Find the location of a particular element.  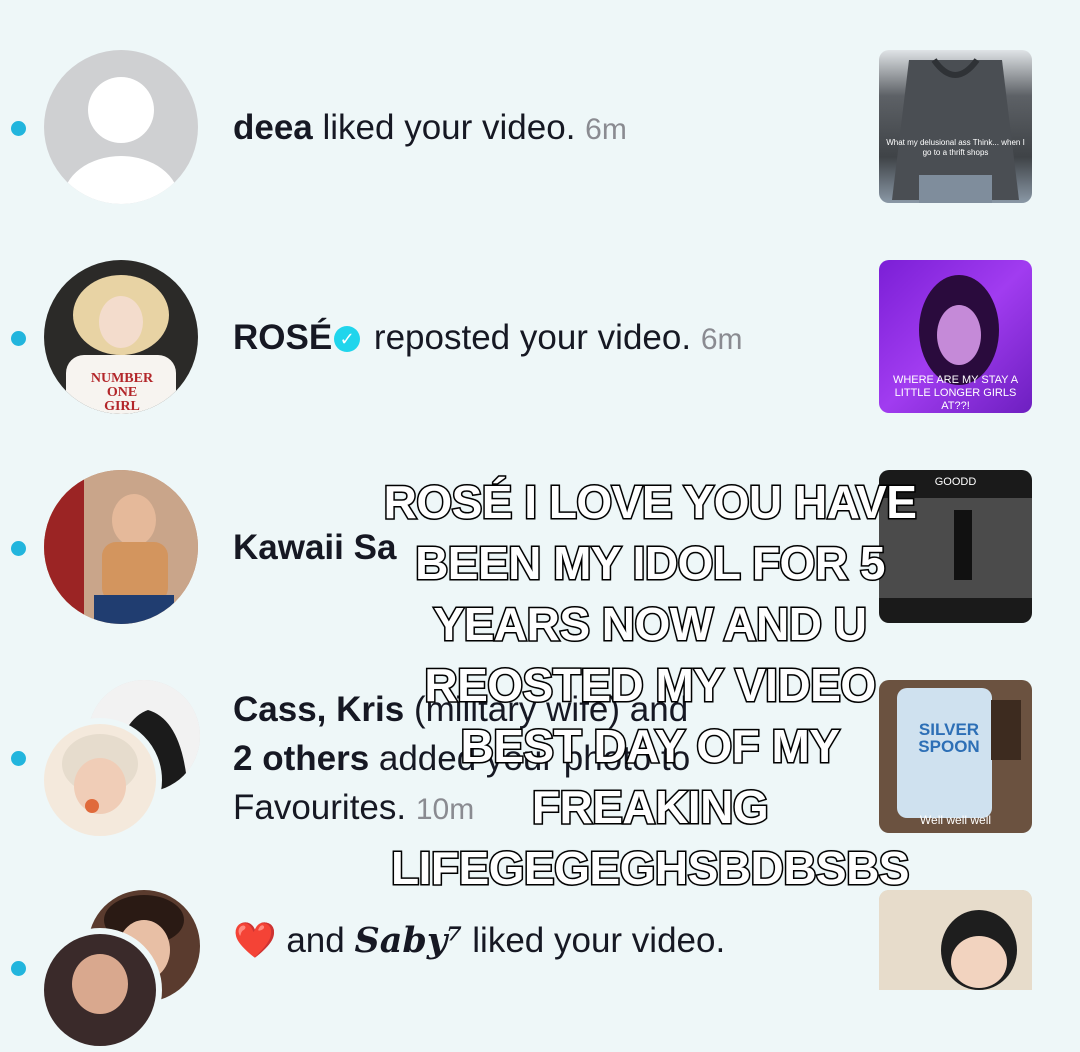

svg-text: ONE is located at coordinates (122, 392).